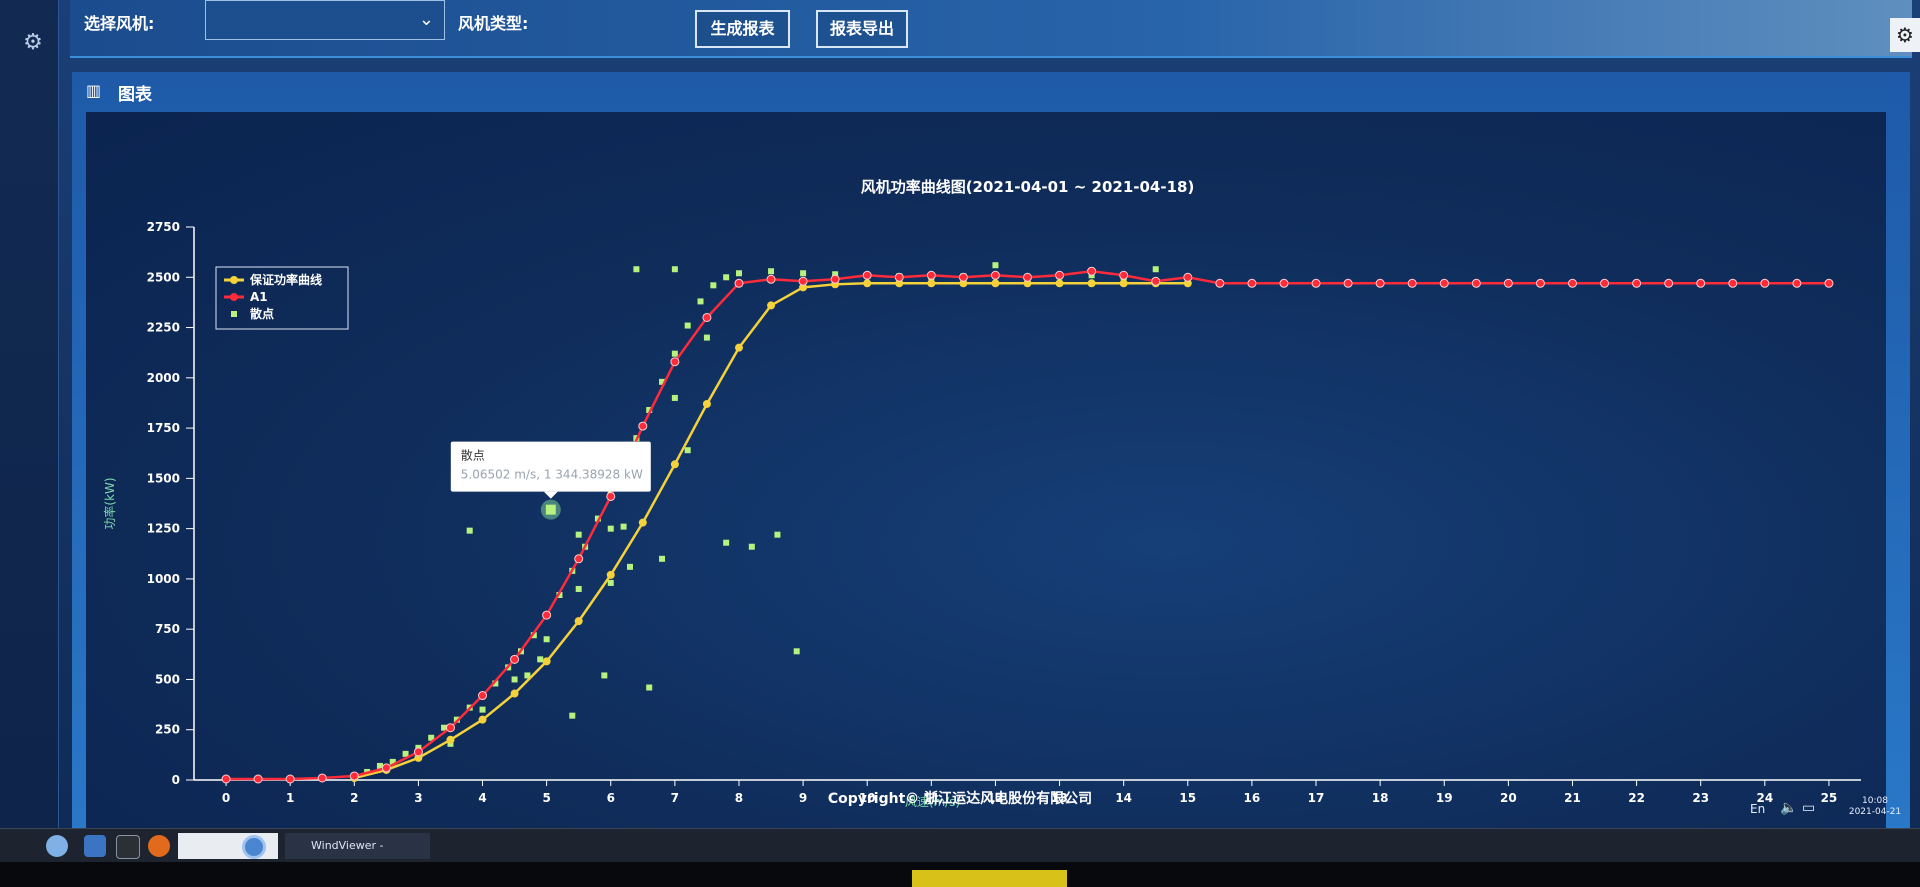  I want to click on chevron-down-icon: ⌄, so click(426, 19).